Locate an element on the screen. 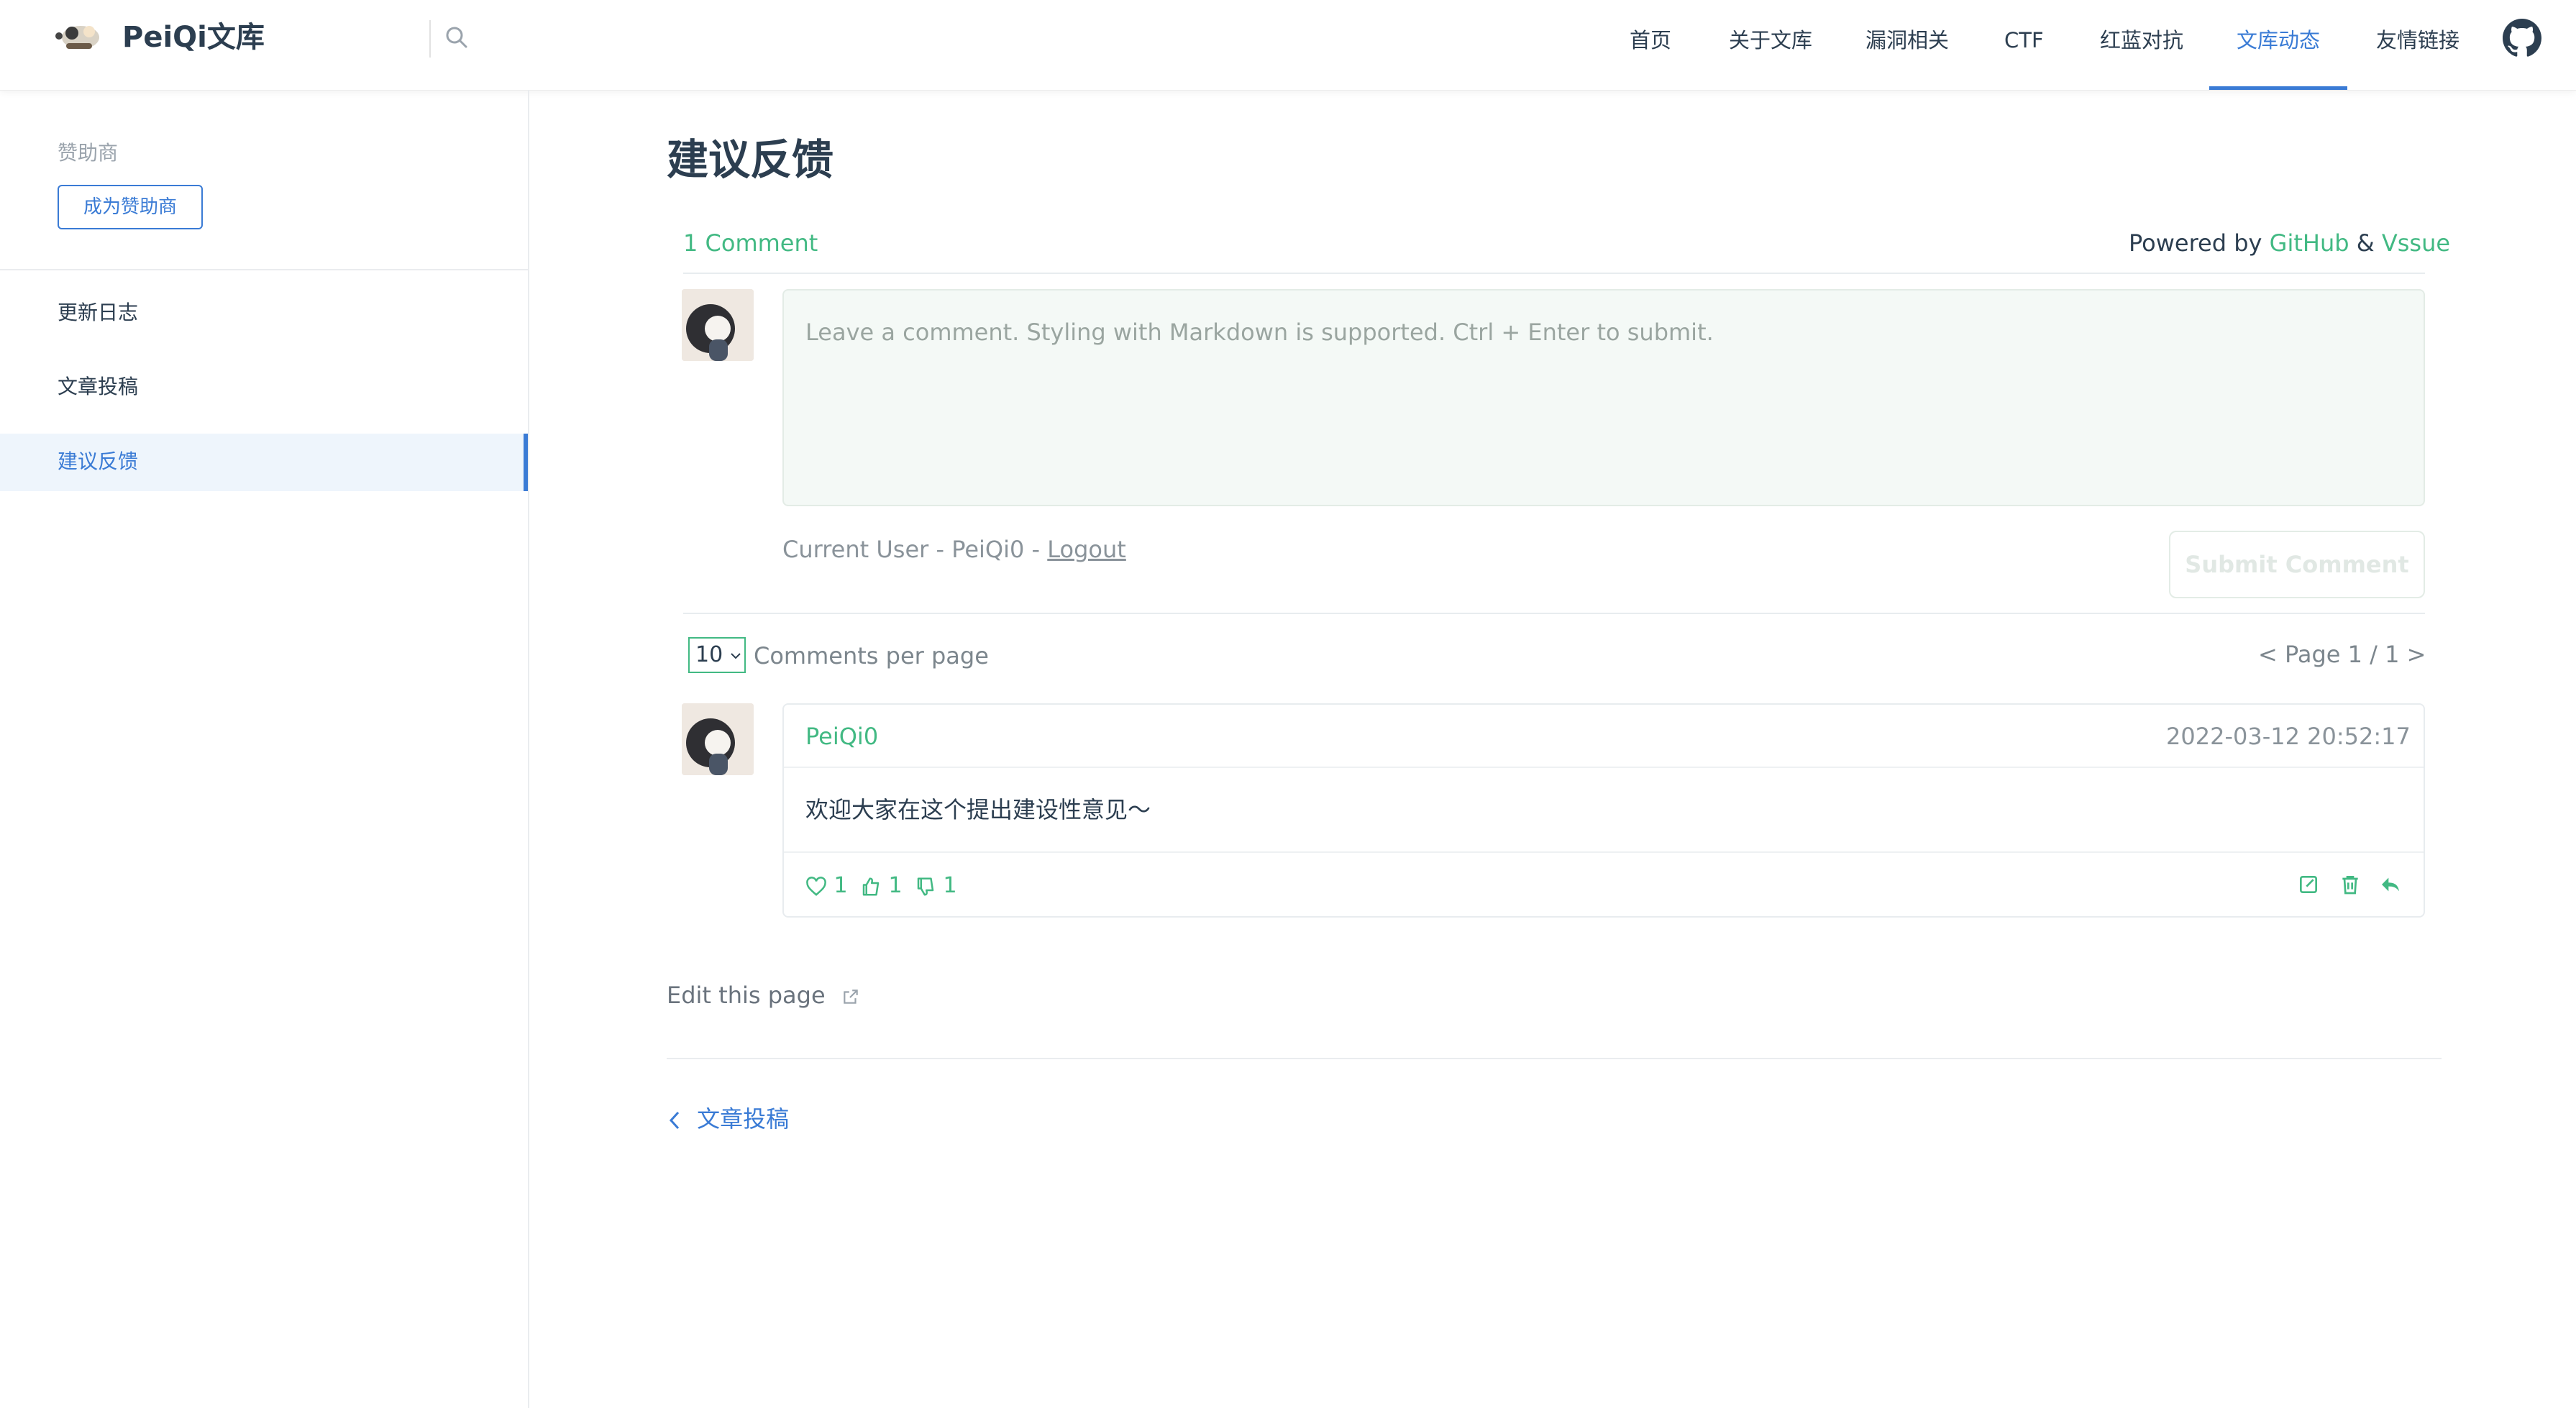 Image resolution: width=2576 pixels, height=1408 pixels. per-page-select: 10 is located at coordinates (717, 655).